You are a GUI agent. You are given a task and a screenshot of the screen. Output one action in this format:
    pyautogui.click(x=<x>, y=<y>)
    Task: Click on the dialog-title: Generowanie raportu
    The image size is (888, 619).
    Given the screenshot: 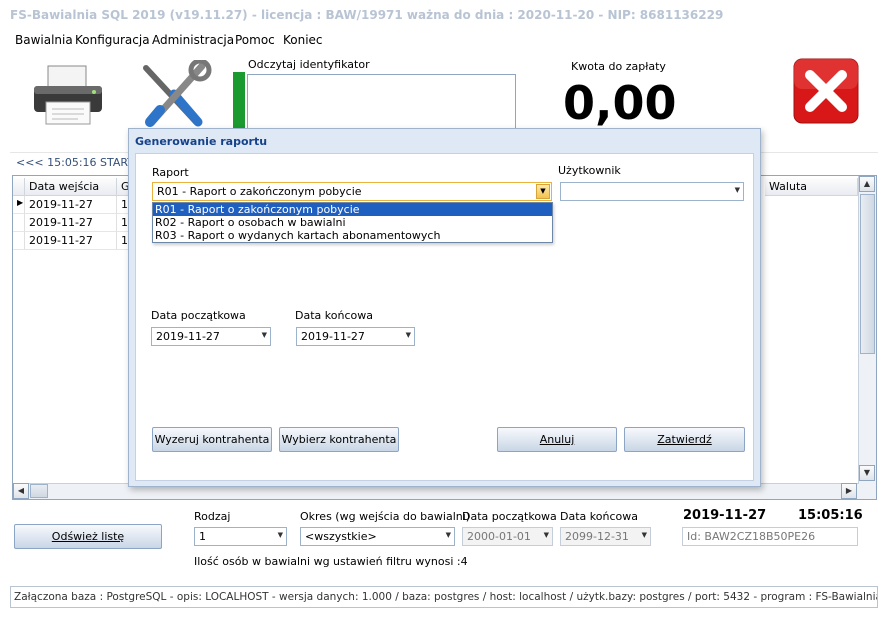 What is the action you would take?
    pyautogui.click(x=444, y=141)
    